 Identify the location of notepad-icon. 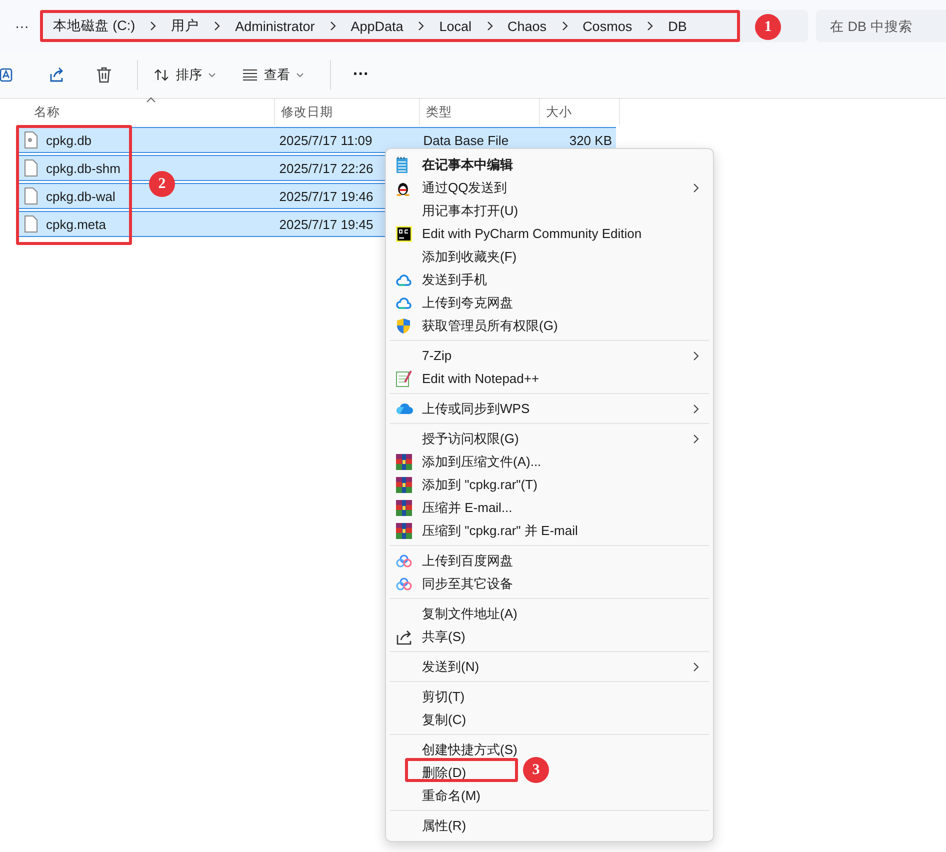
(402, 164).